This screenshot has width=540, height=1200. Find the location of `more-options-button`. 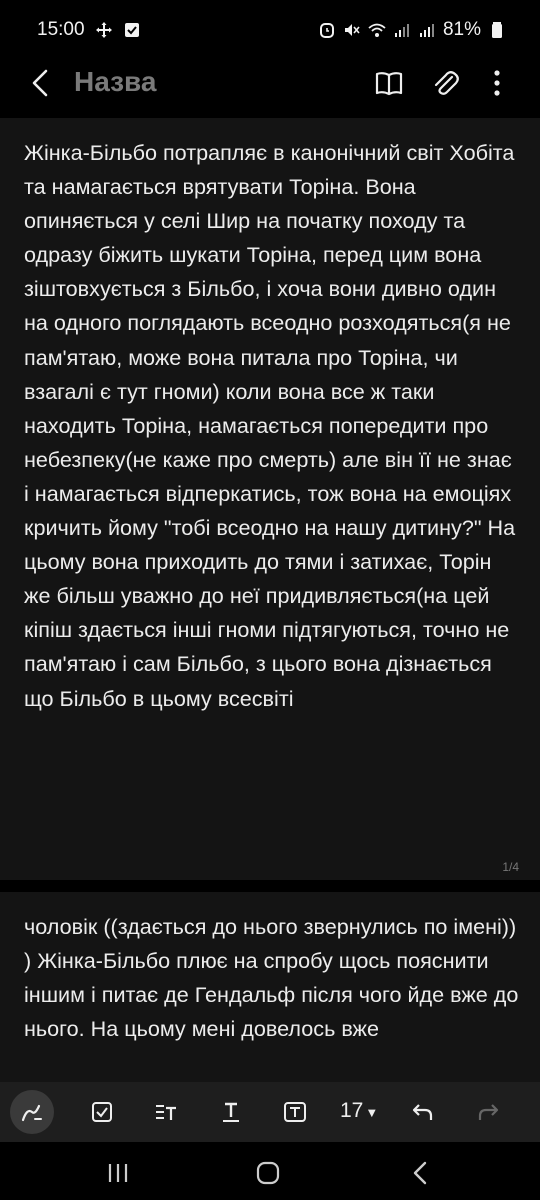

more-options-button is located at coordinates (497, 83).